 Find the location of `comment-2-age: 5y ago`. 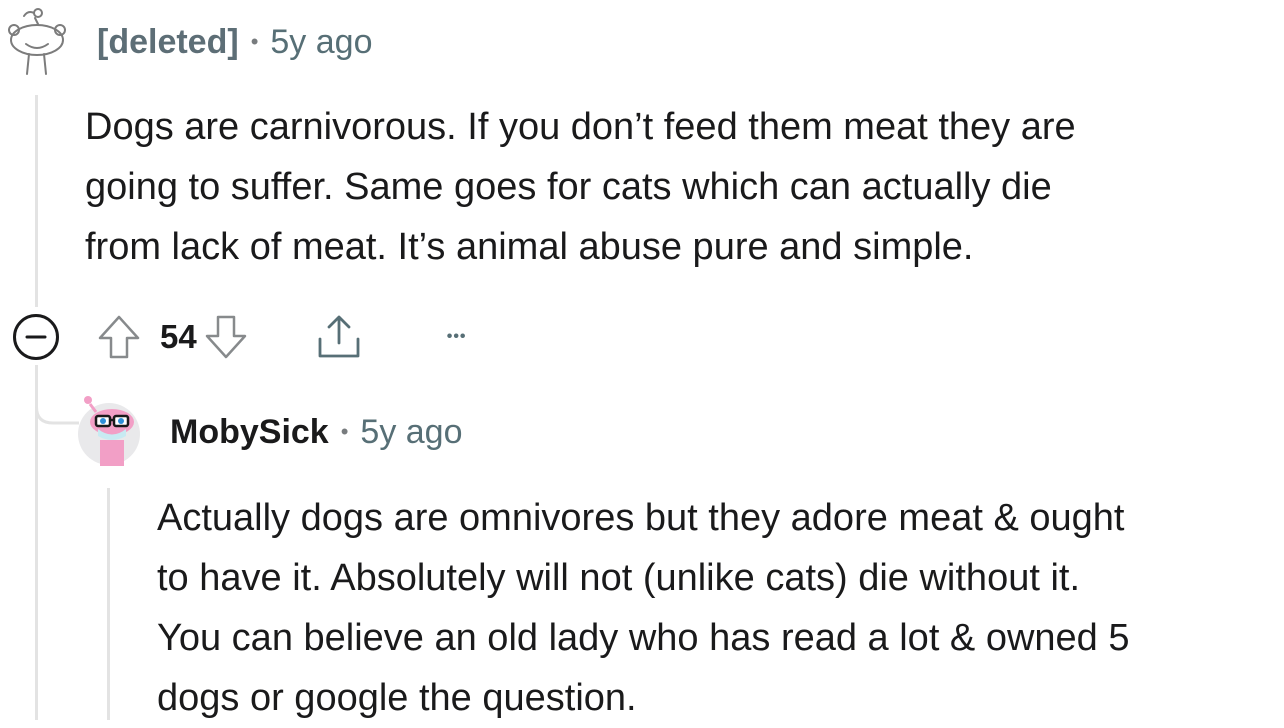

comment-2-age: 5y ago is located at coordinates (411, 432).